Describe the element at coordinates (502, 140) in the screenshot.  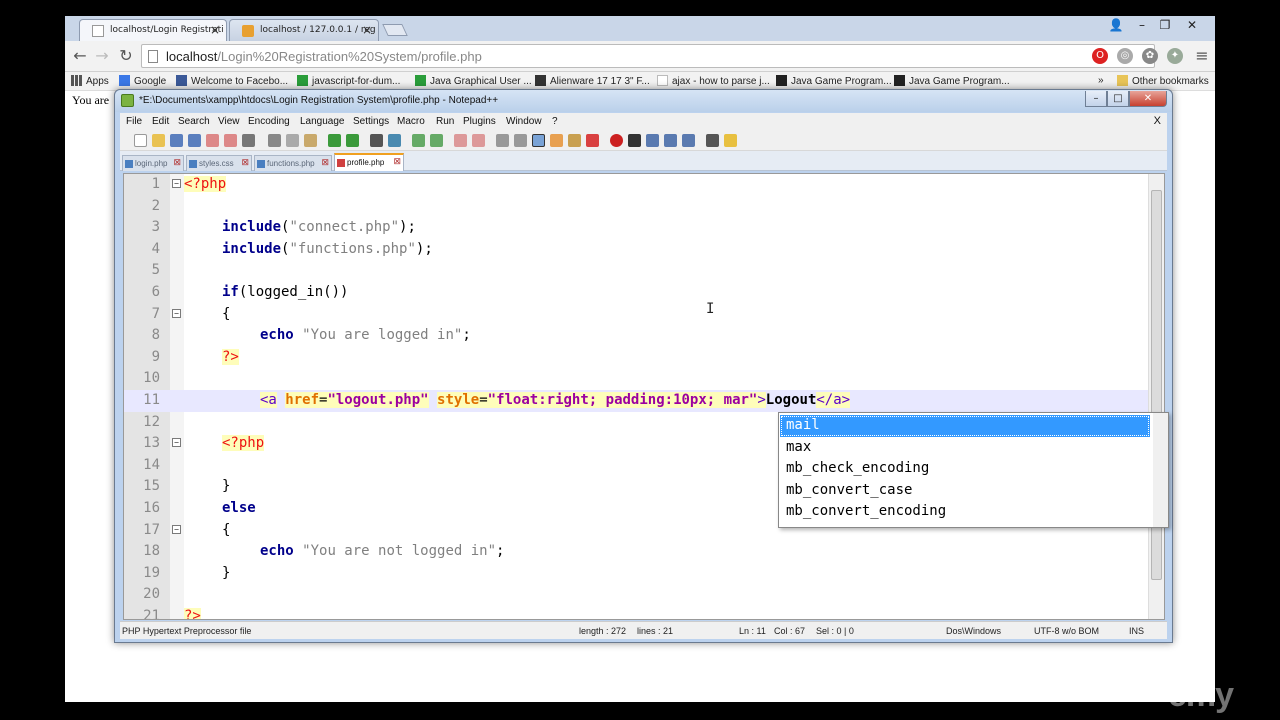
I see `word-wrap-icon` at that location.